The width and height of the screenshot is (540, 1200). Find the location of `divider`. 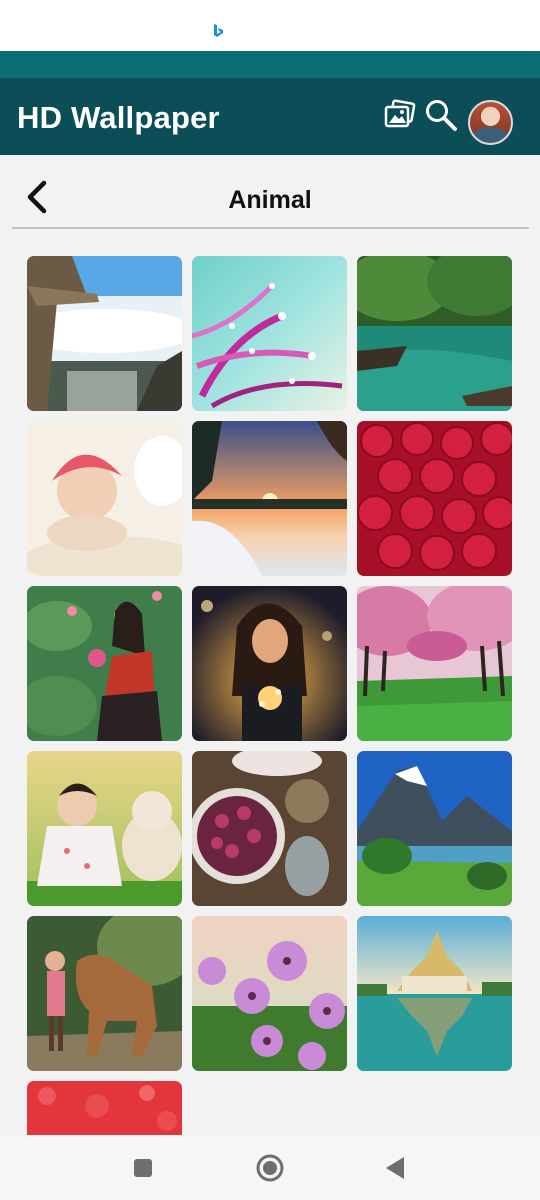

divider is located at coordinates (270, 228).